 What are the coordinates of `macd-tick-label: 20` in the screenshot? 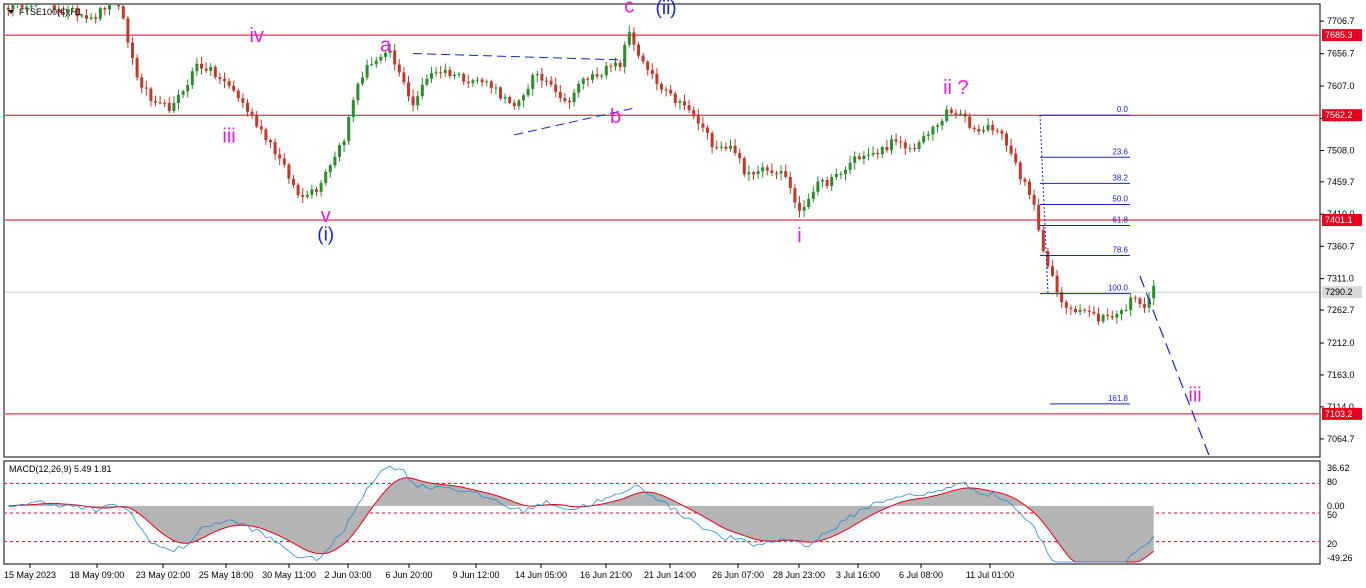 It's located at (1332, 544).